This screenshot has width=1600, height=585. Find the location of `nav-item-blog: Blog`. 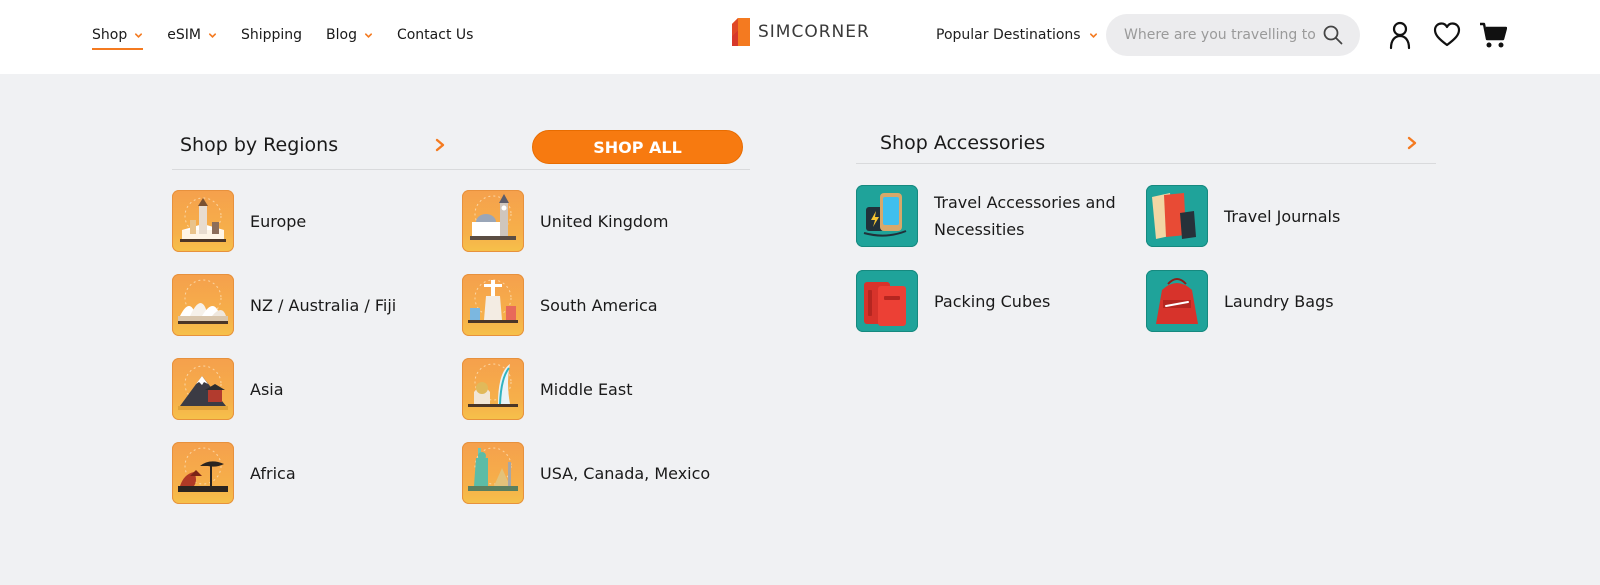

nav-item-blog: Blog is located at coordinates (349, 35).